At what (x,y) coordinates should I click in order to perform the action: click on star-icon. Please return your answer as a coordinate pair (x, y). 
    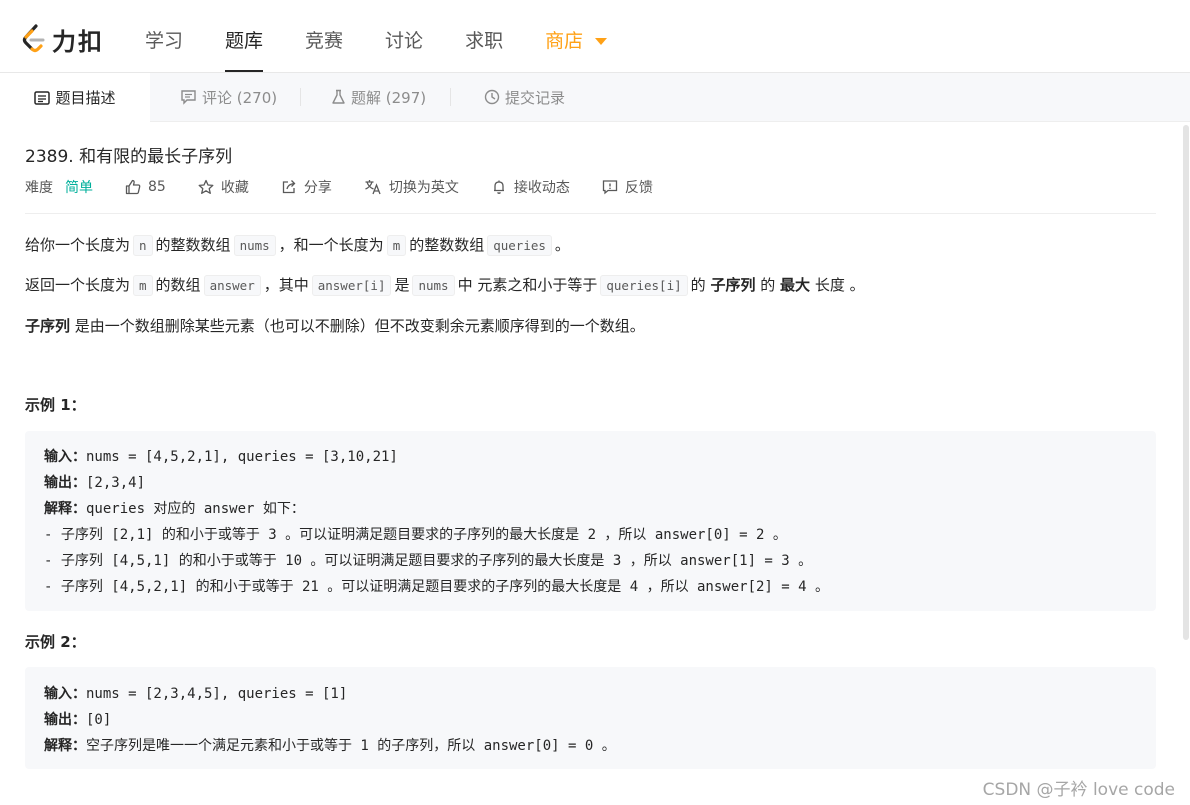
    Looking at the image, I should click on (206, 186).